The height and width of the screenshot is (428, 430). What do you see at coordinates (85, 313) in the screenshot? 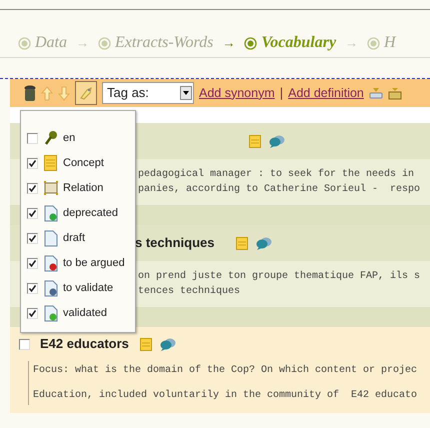
I see `menu-item-label: validated` at bounding box center [85, 313].